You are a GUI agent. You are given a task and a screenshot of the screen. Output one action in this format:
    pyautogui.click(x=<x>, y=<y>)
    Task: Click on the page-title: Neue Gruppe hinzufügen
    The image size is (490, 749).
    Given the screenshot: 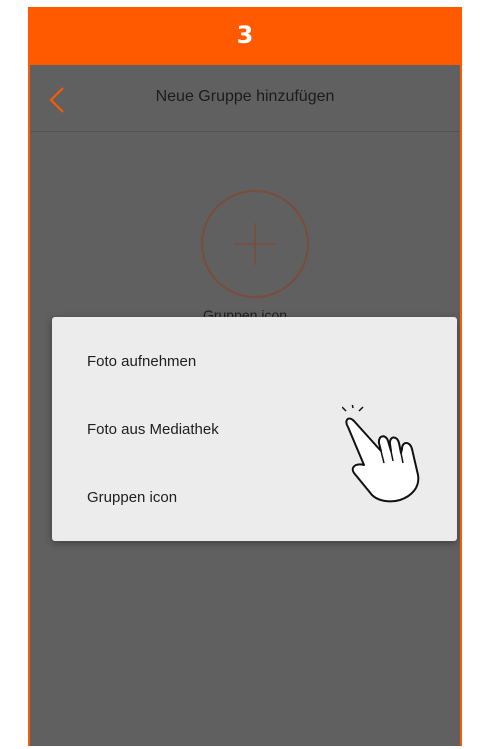 What is the action you would take?
    pyautogui.click(x=245, y=96)
    